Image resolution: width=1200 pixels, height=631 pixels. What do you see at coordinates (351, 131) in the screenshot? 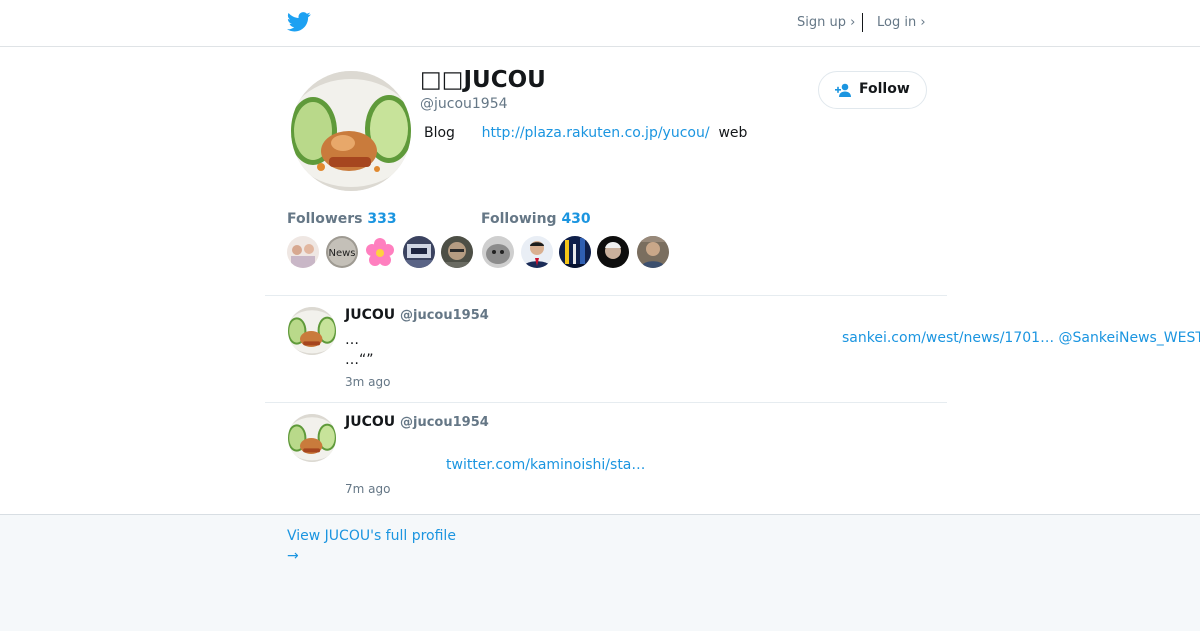
I see `profile-avatar` at bounding box center [351, 131].